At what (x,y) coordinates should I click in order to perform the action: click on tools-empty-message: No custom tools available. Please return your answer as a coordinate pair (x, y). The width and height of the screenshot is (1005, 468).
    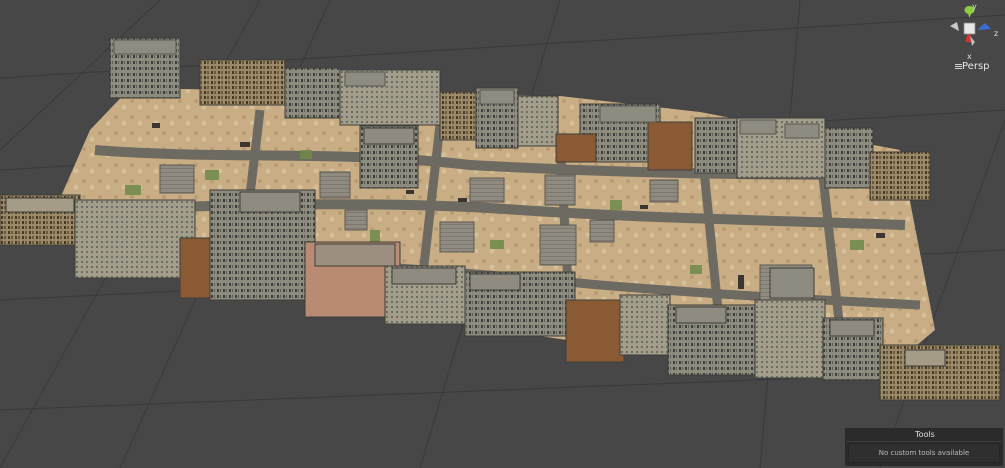
    Looking at the image, I should click on (924, 453).